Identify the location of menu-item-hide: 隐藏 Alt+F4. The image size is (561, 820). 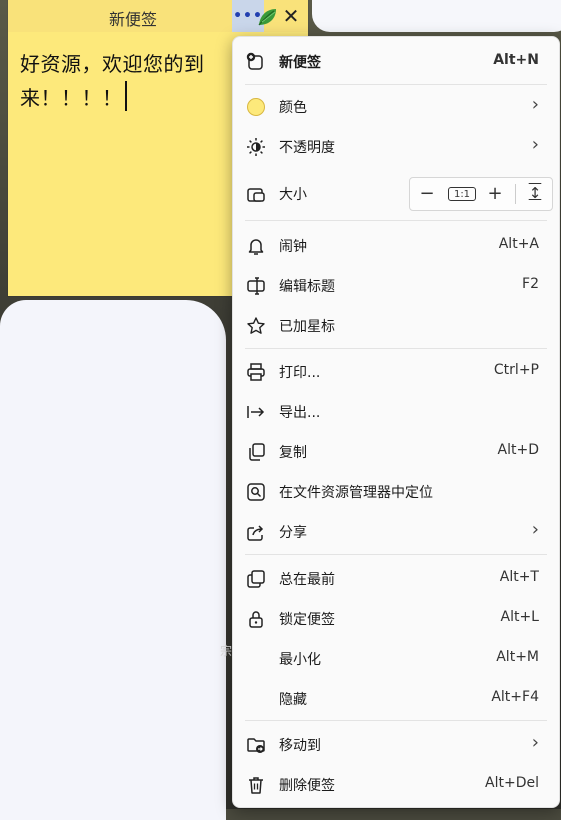
(396, 698).